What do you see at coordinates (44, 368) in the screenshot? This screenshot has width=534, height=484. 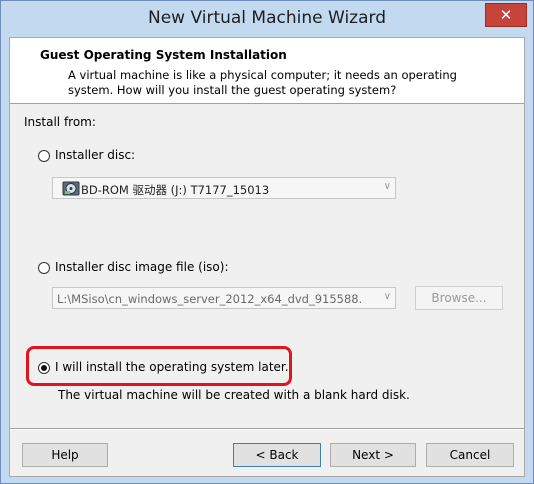 I see `install-later-radio` at bounding box center [44, 368].